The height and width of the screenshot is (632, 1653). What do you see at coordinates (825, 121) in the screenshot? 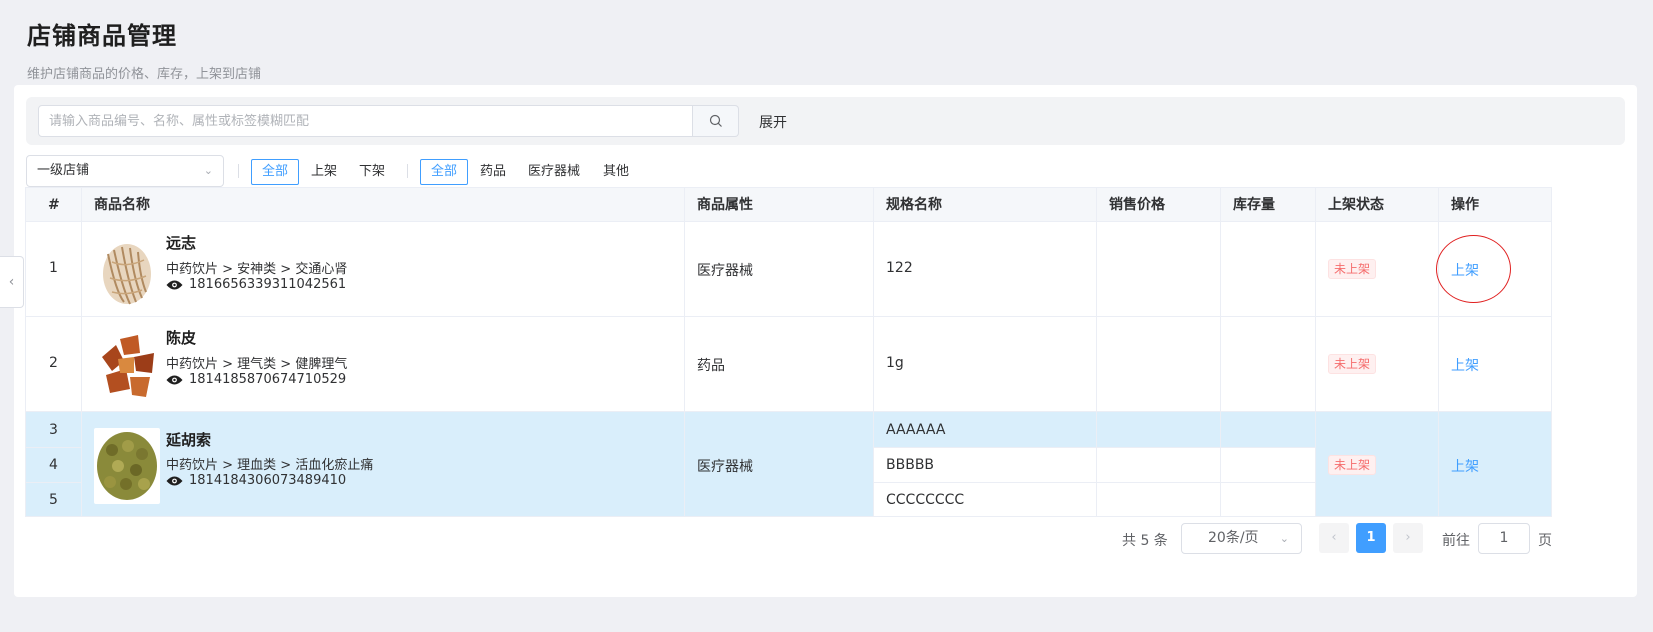
I see `search-bar: 展开` at bounding box center [825, 121].